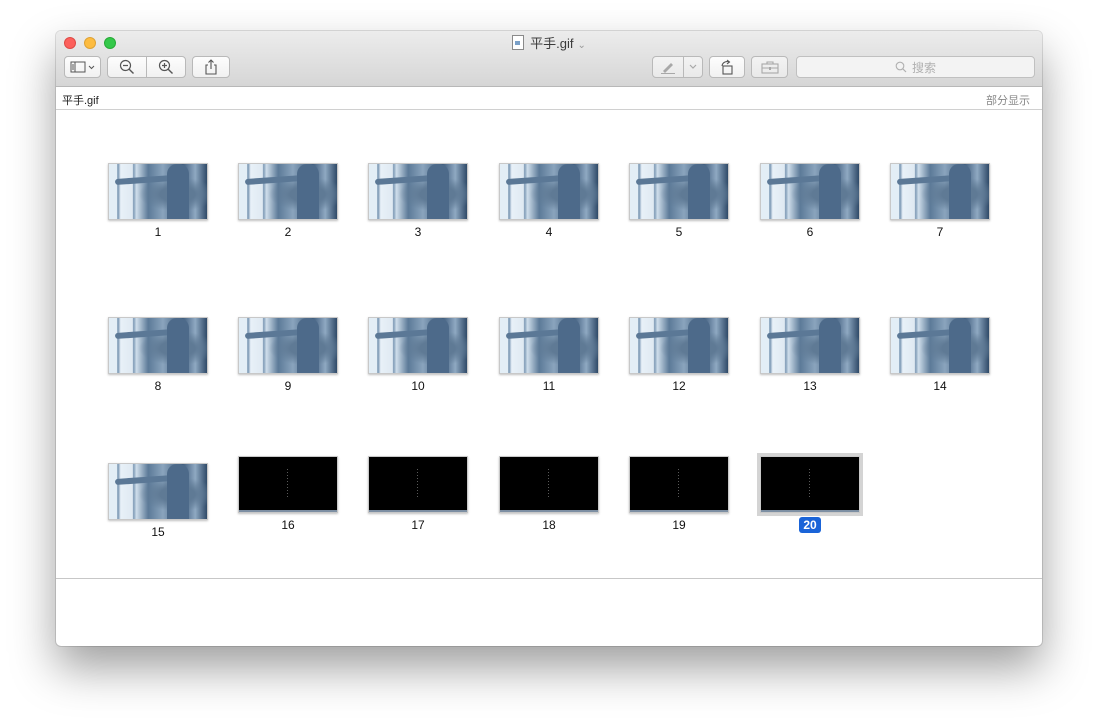  I want to click on frame-number: 8, so click(158, 386).